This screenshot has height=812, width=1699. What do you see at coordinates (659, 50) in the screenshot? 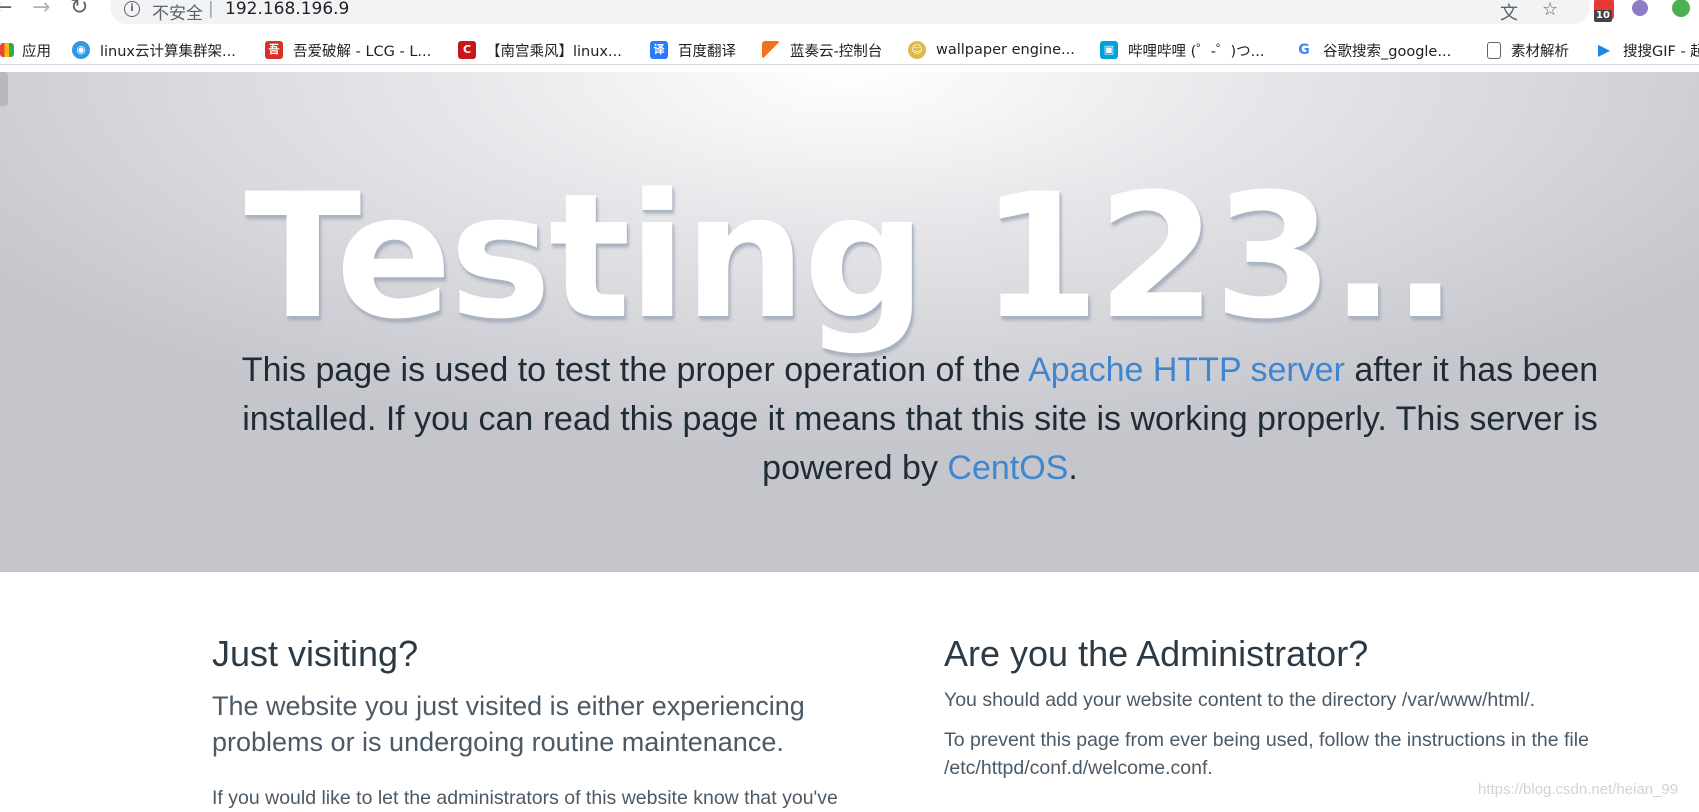
I see `translate-logo-icon: 译` at bounding box center [659, 50].